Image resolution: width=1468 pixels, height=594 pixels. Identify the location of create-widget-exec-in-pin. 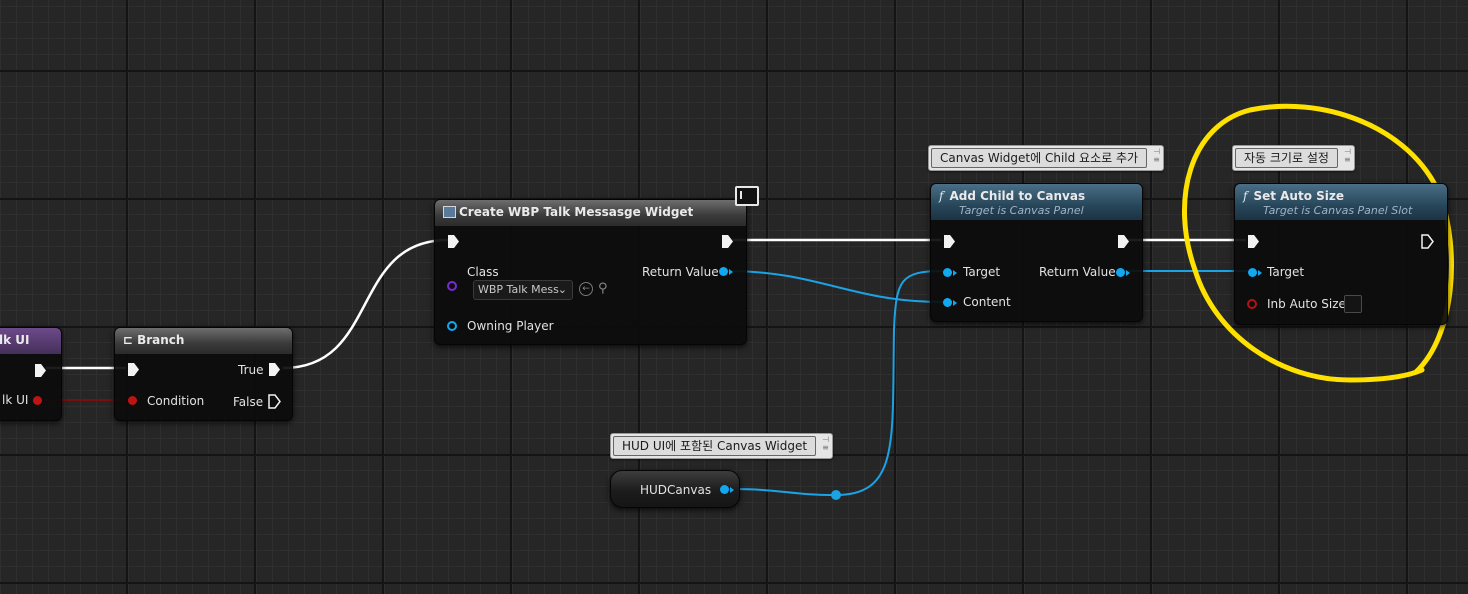
(453, 241).